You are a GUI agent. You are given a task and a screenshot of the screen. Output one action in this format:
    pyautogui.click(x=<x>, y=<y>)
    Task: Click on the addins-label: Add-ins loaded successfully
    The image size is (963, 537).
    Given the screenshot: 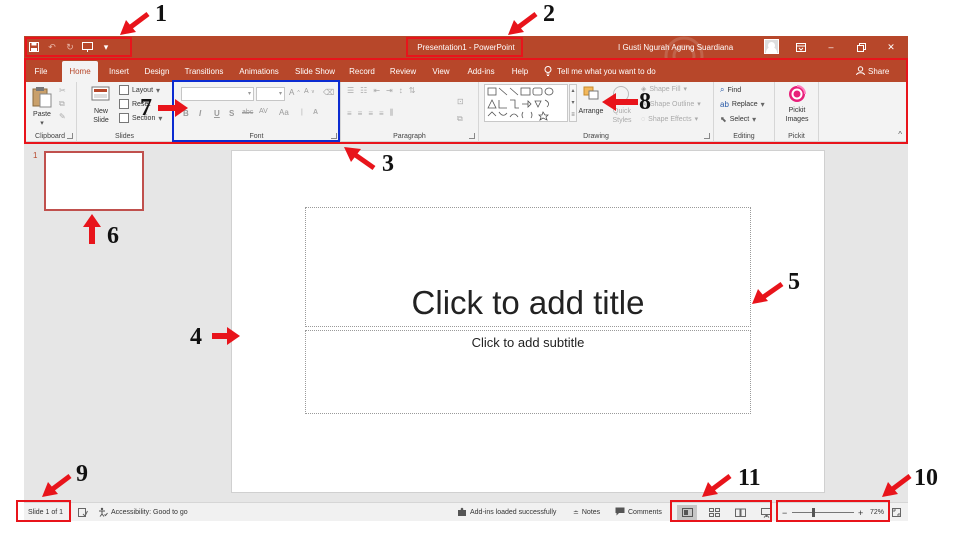 What is the action you would take?
    pyautogui.click(x=513, y=512)
    